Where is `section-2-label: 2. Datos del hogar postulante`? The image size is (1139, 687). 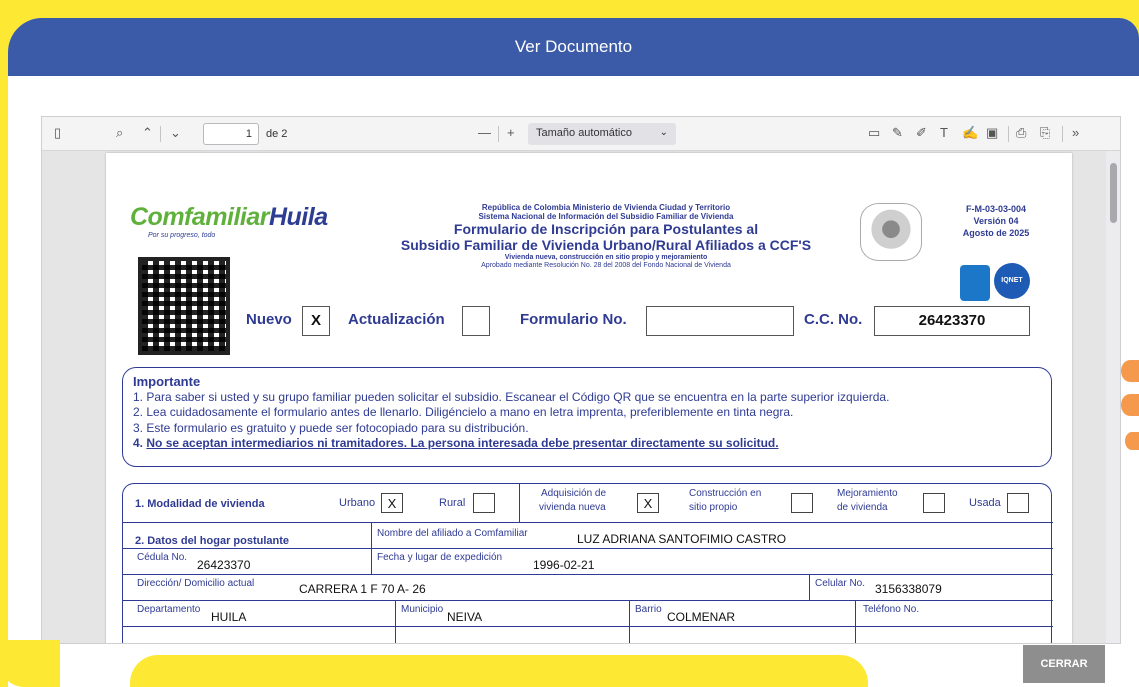 section-2-label: 2. Datos del hogar postulante is located at coordinates (212, 541).